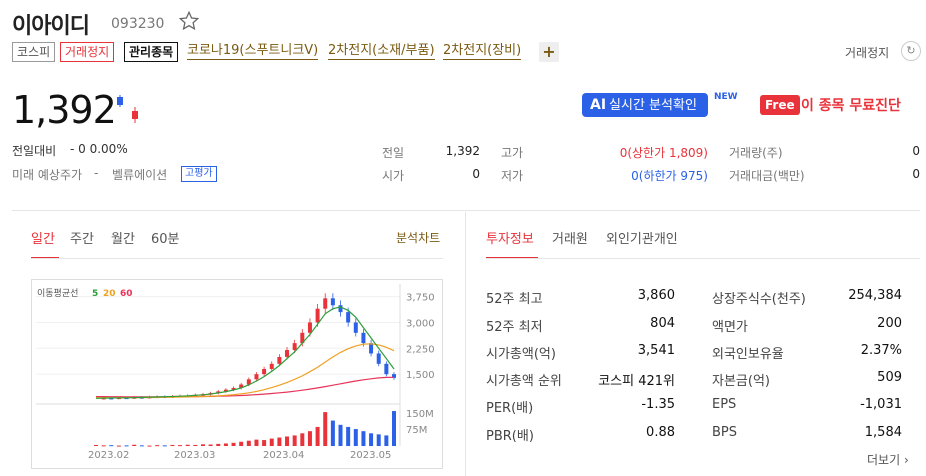 Image resolution: width=926 pixels, height=476 pixels. I want to click on info-tab-divider, so click(703, 258).